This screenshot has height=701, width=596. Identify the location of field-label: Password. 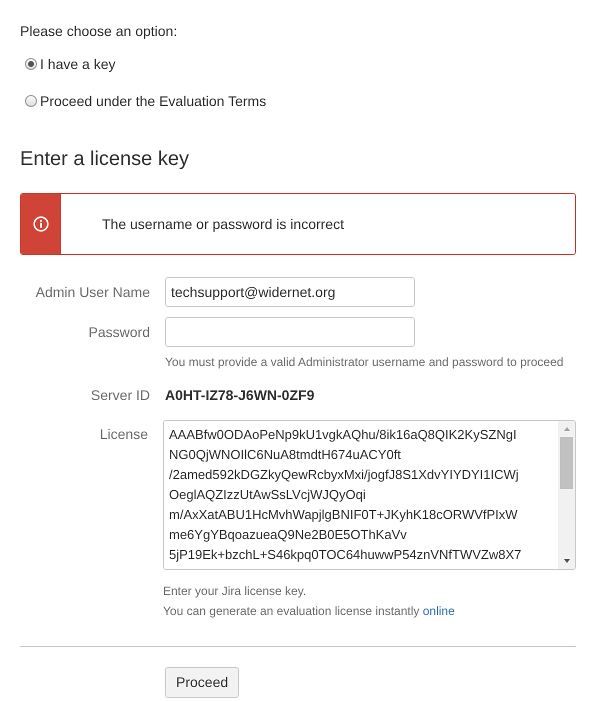
(119, 332).